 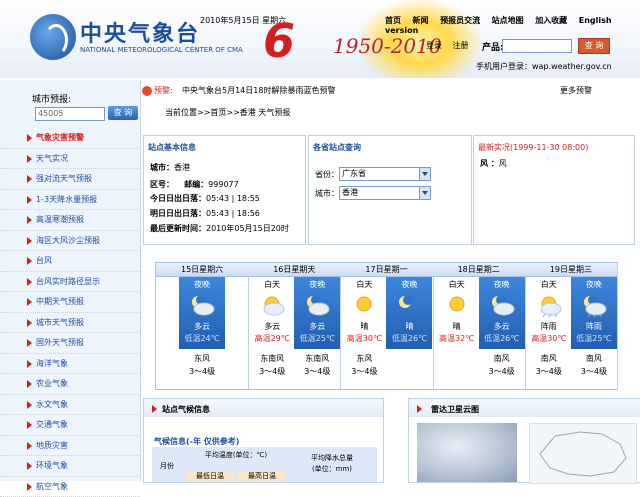 I want to click on climate-col-precip-unit: (单位：mm), so click(x=332, y=469).